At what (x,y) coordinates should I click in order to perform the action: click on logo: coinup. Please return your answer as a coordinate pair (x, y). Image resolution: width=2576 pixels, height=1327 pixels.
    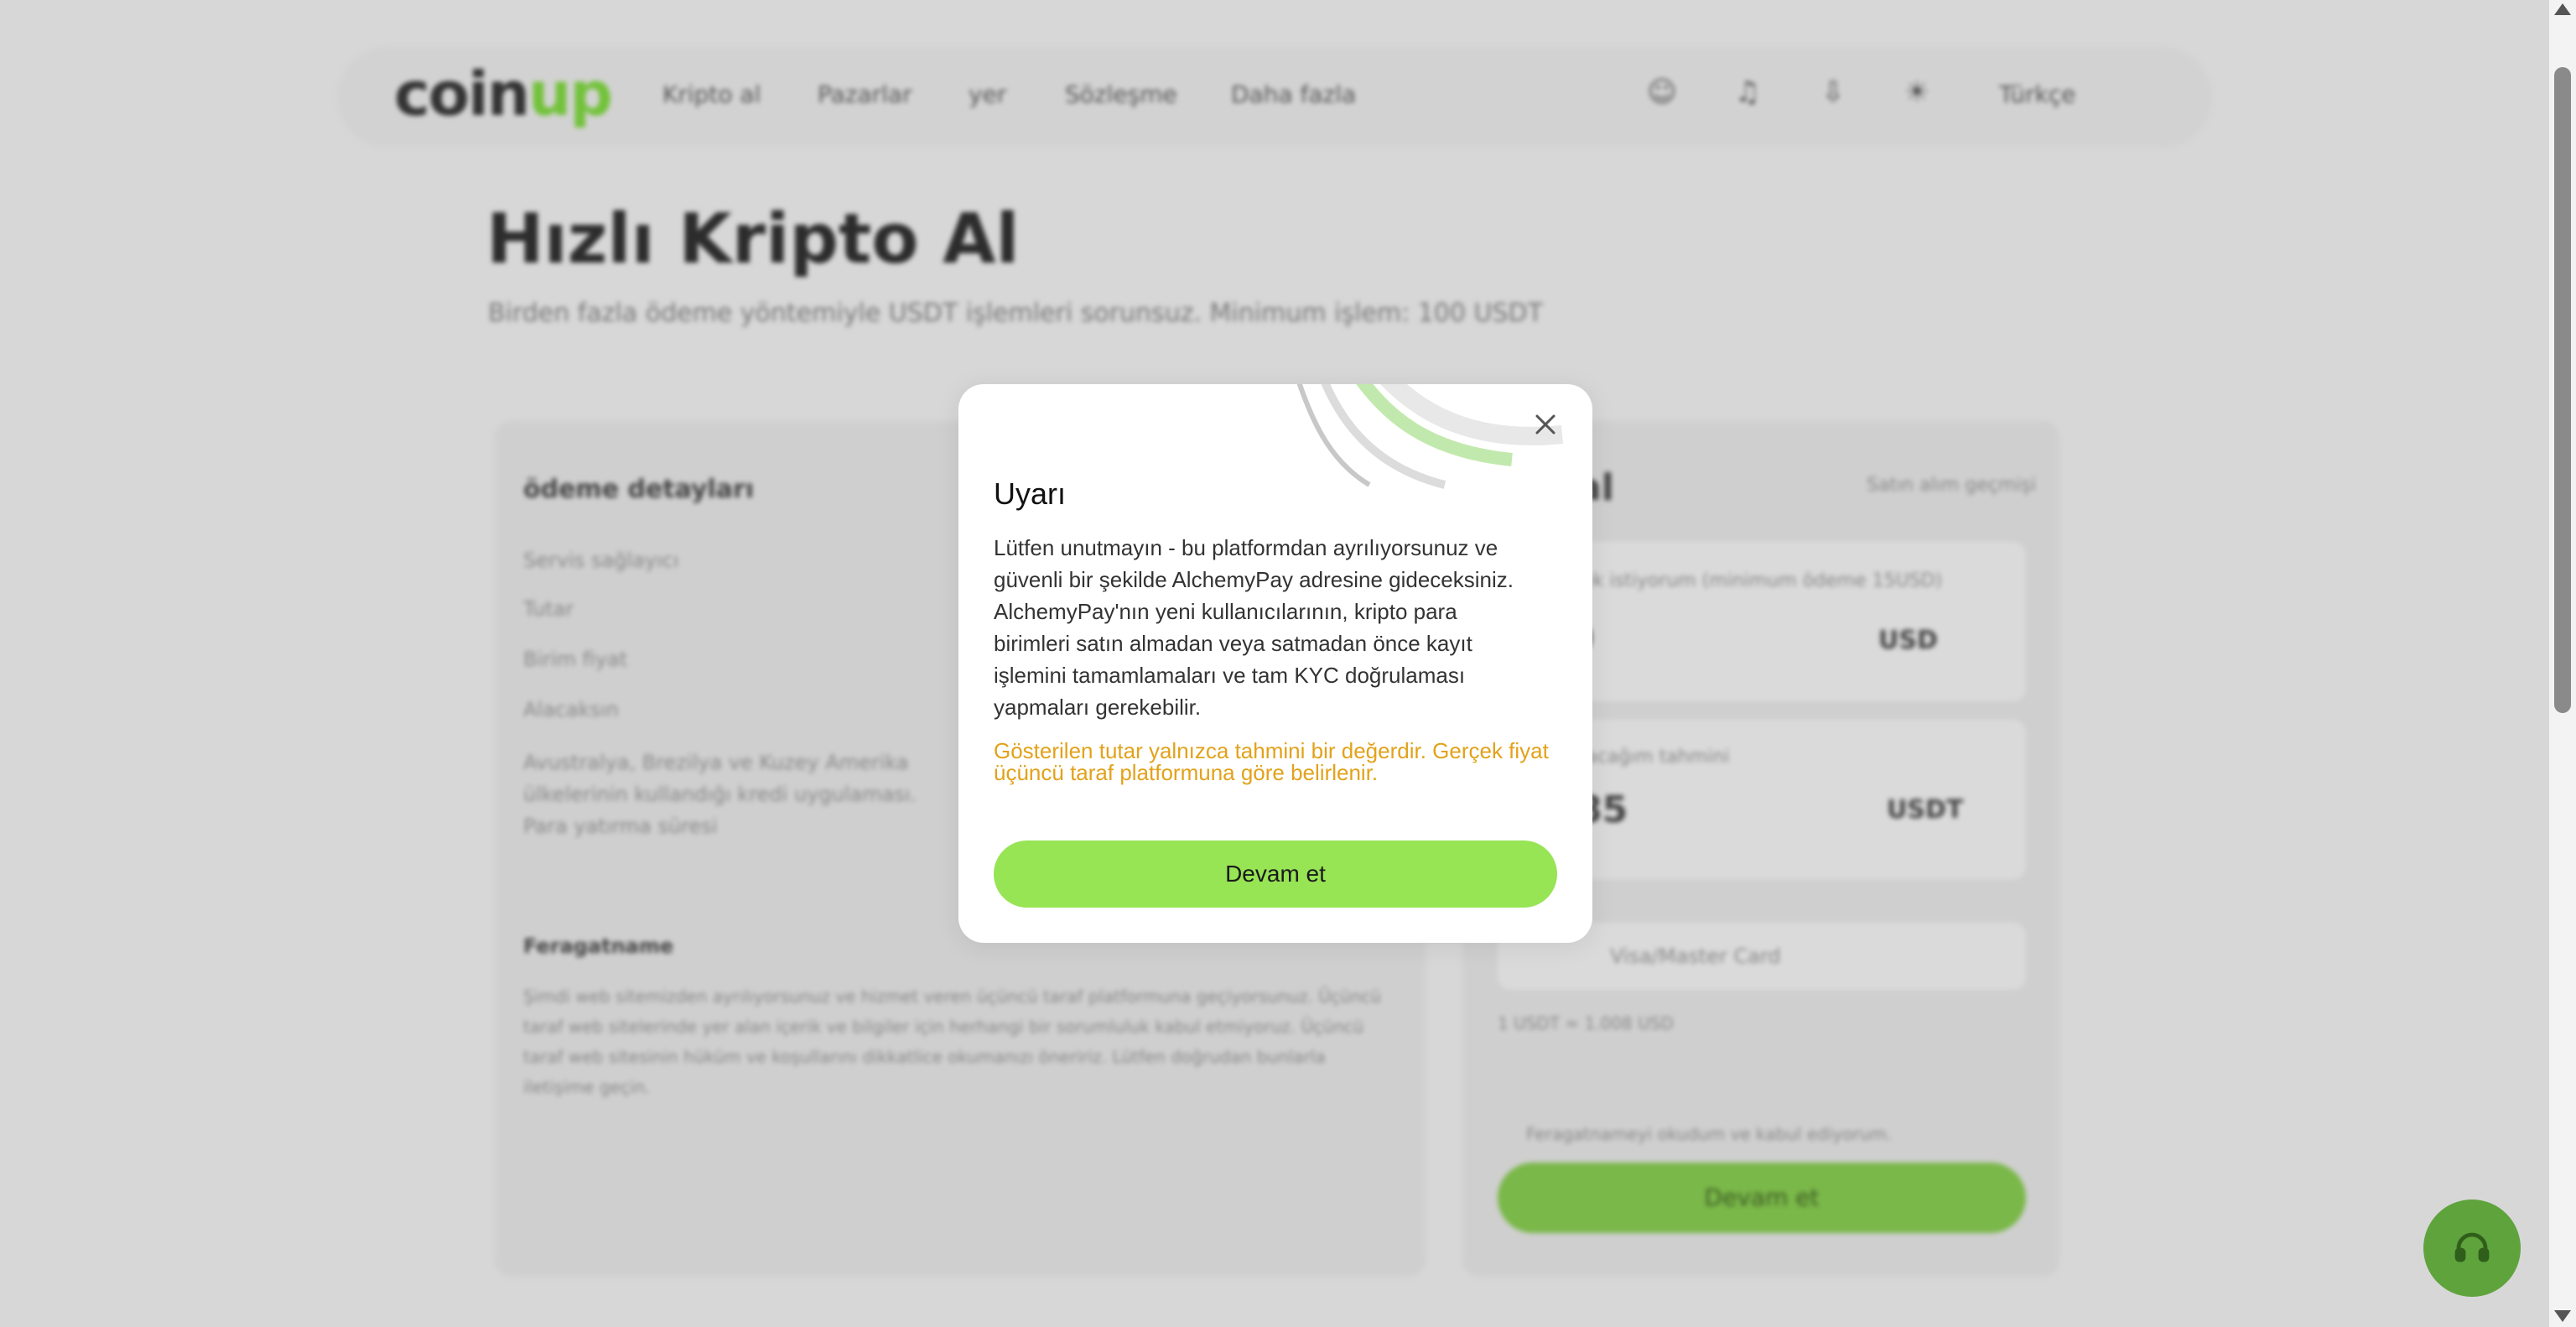
    Looking at the image, I should click on (503, 94).